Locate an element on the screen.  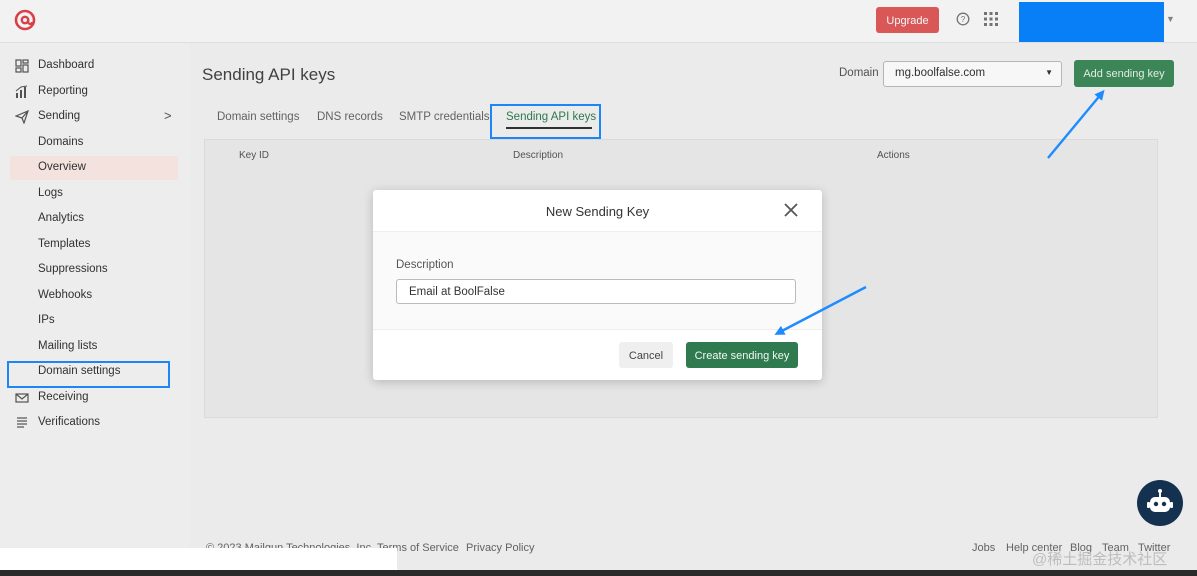
page-title: Sending API keys is located at coordinates (269, 74).